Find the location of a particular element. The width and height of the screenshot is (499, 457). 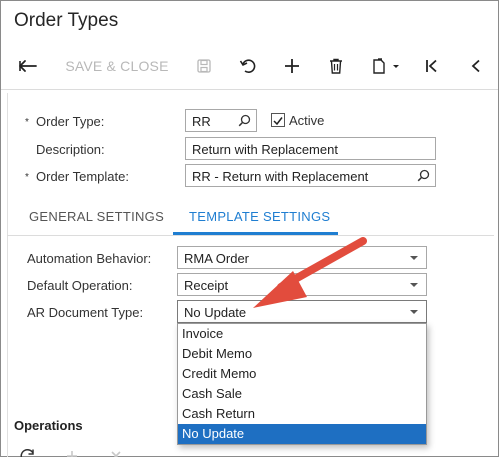

dropdown-option-cash-return: Cash Return is located at coordinates (302, 414).